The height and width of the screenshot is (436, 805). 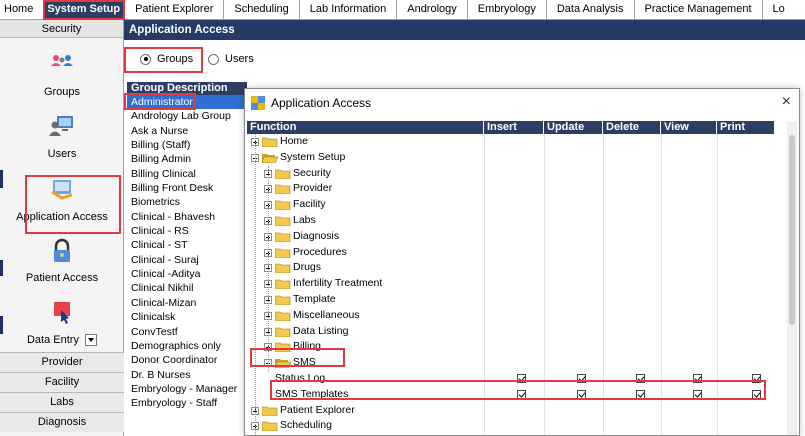 I want to click on tree-row-label: Miscellaneous, so click(x=326, y=314).